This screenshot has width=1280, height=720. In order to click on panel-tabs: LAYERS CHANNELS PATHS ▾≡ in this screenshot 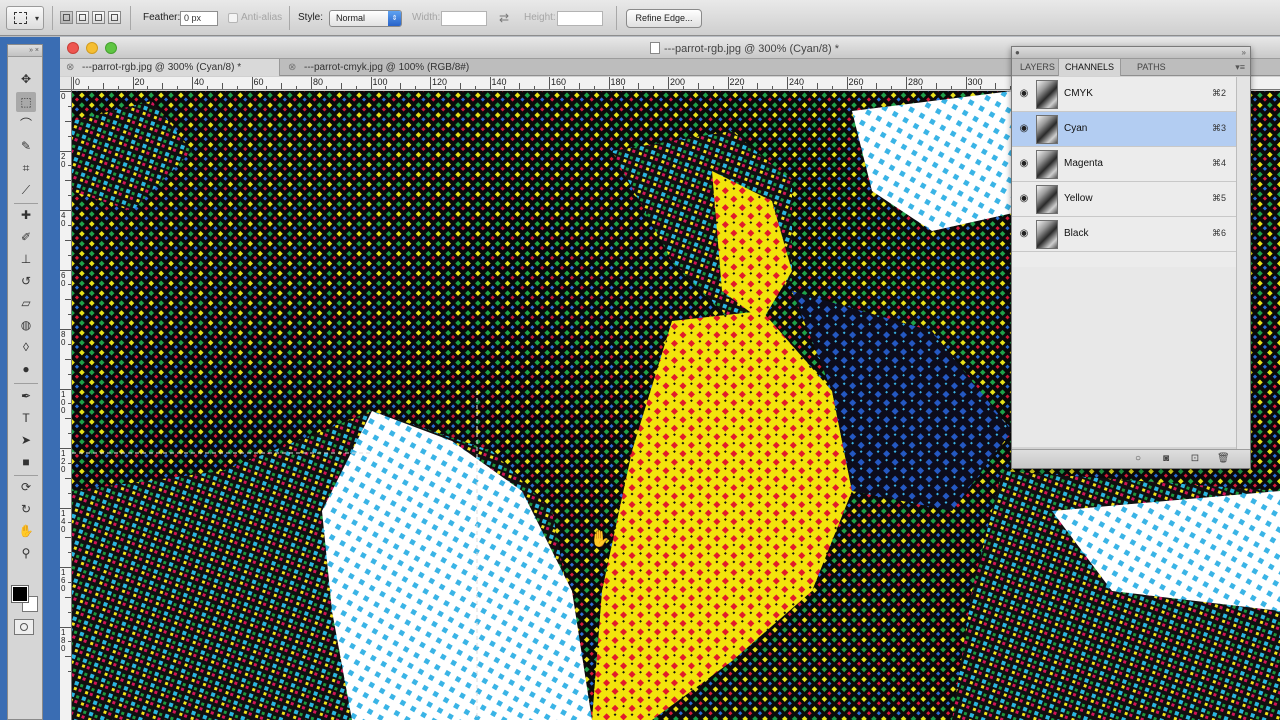, I will do `click(1131, 67)`.